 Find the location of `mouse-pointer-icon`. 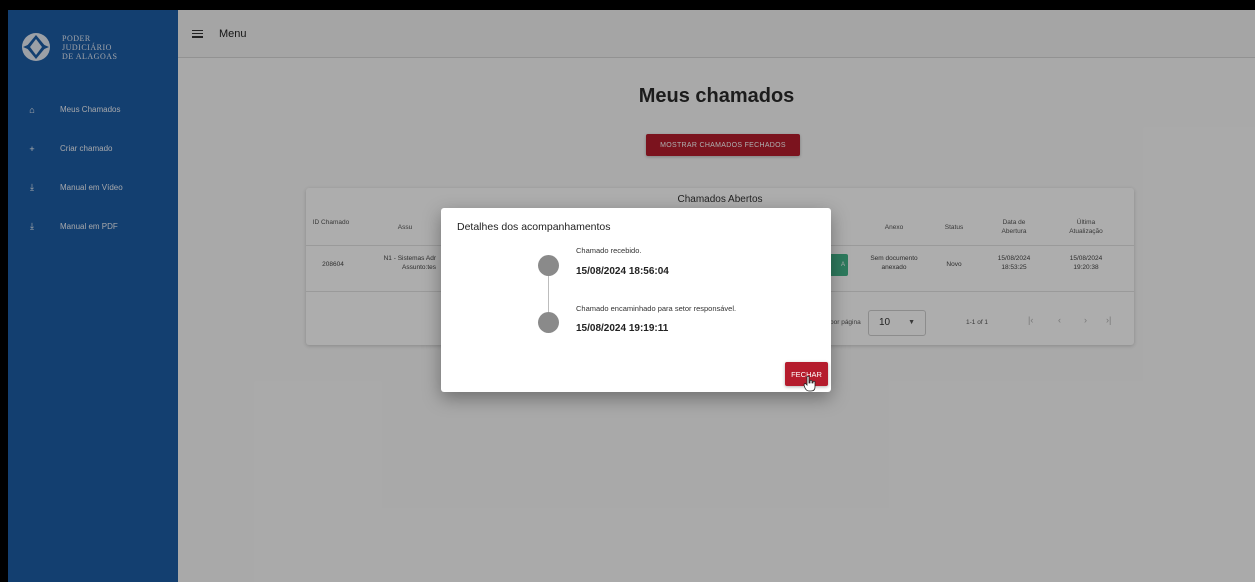

mouse-pointer-icon is located at coordinates (809, 384).